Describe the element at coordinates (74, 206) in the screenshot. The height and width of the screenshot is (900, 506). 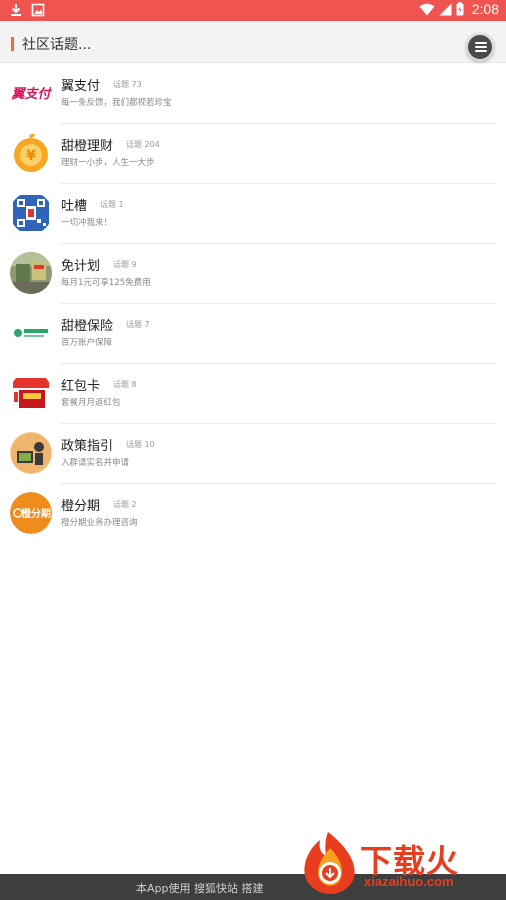
I see `topic-name: 吐槽` at that location.